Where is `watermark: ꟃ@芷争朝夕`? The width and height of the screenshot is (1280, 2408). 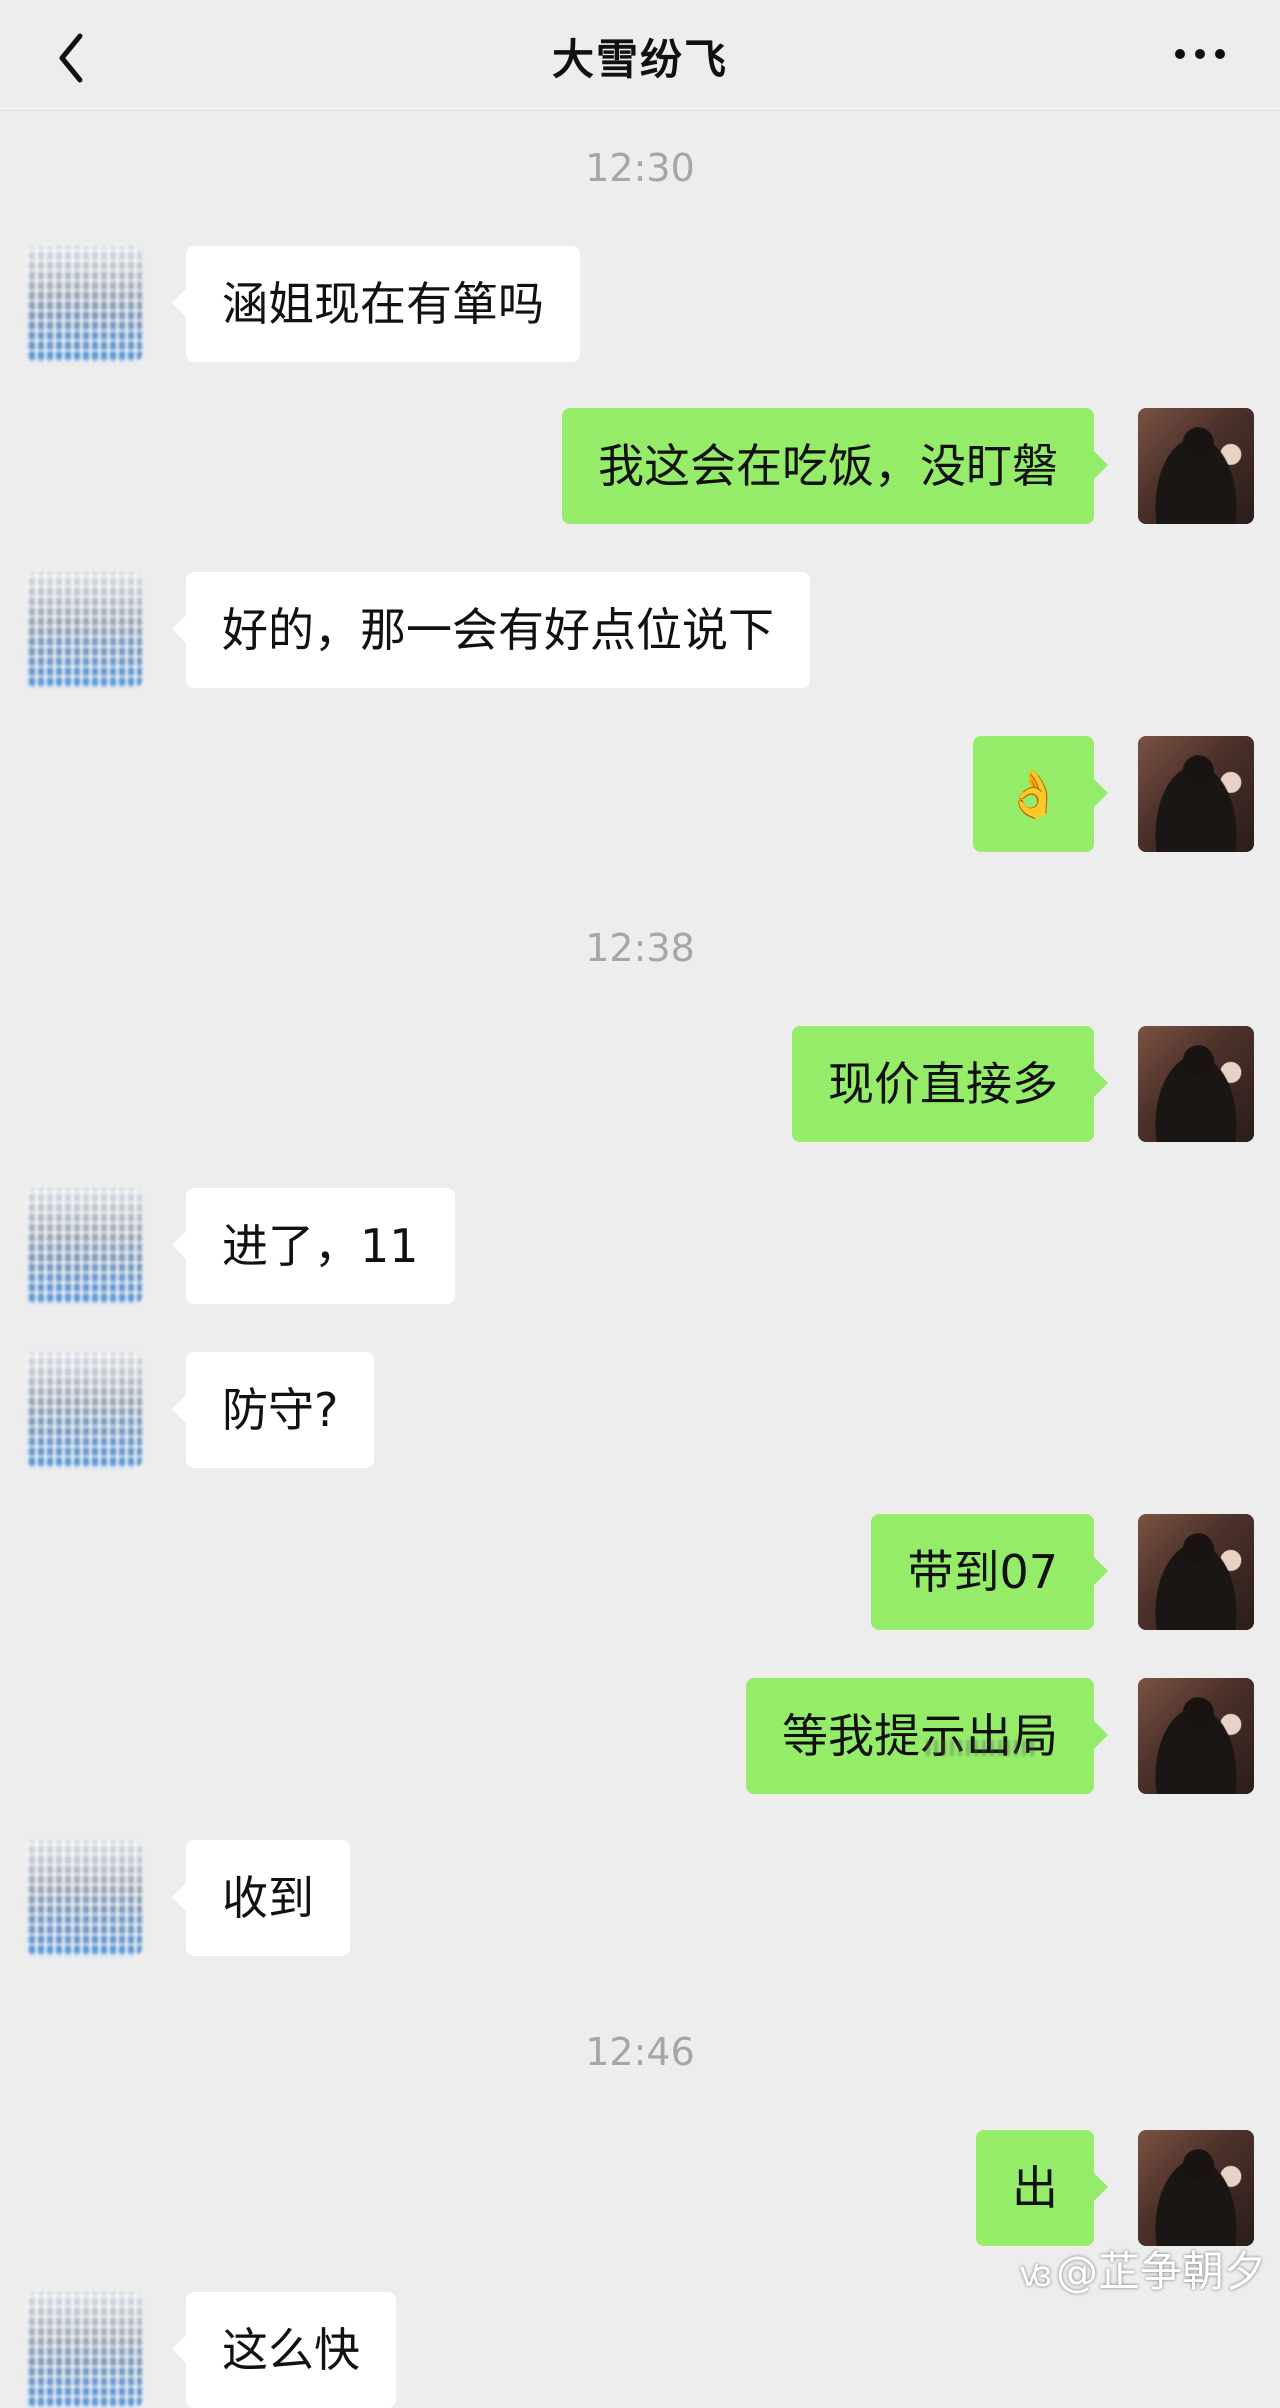
watermark: ꟃ@芷争朝夕 is located at coordinates (1143, 2268).